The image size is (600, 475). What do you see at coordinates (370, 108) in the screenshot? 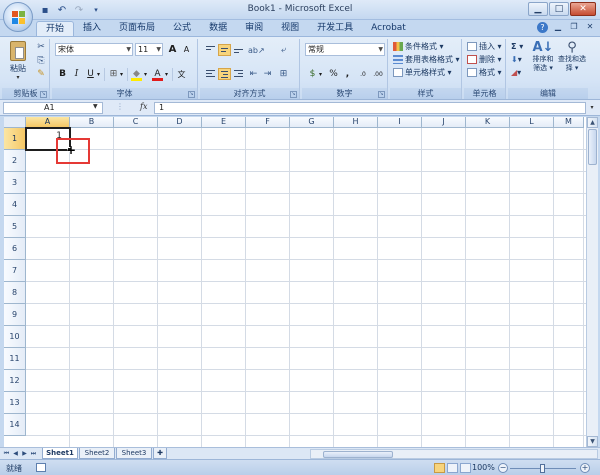
I see `formula-input: 1` at bounding box center [370, 108].